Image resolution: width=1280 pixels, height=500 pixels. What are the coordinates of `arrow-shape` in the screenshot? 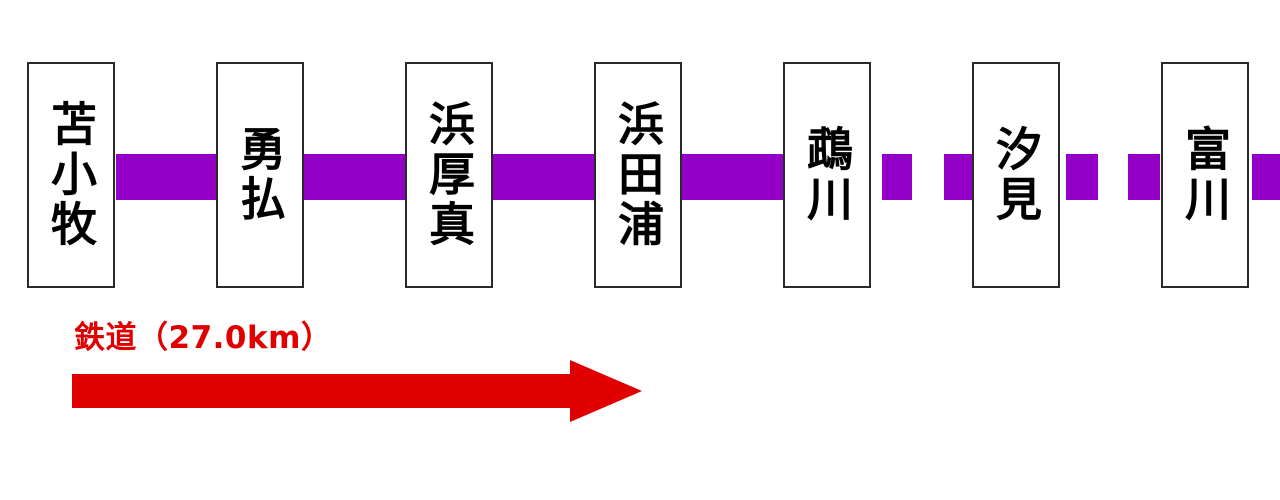 It's located at (357, 391).